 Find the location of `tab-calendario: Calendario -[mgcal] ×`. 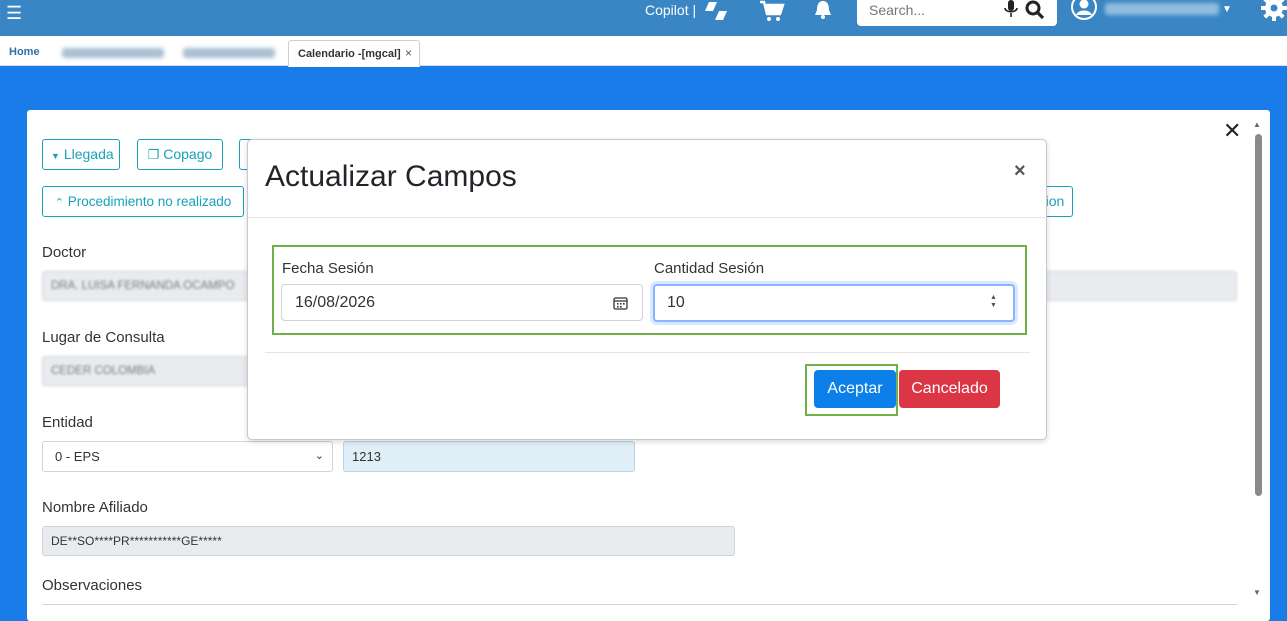

tab-calendario: Calendario -[mgcal] × is located at coordinates (354, 53).